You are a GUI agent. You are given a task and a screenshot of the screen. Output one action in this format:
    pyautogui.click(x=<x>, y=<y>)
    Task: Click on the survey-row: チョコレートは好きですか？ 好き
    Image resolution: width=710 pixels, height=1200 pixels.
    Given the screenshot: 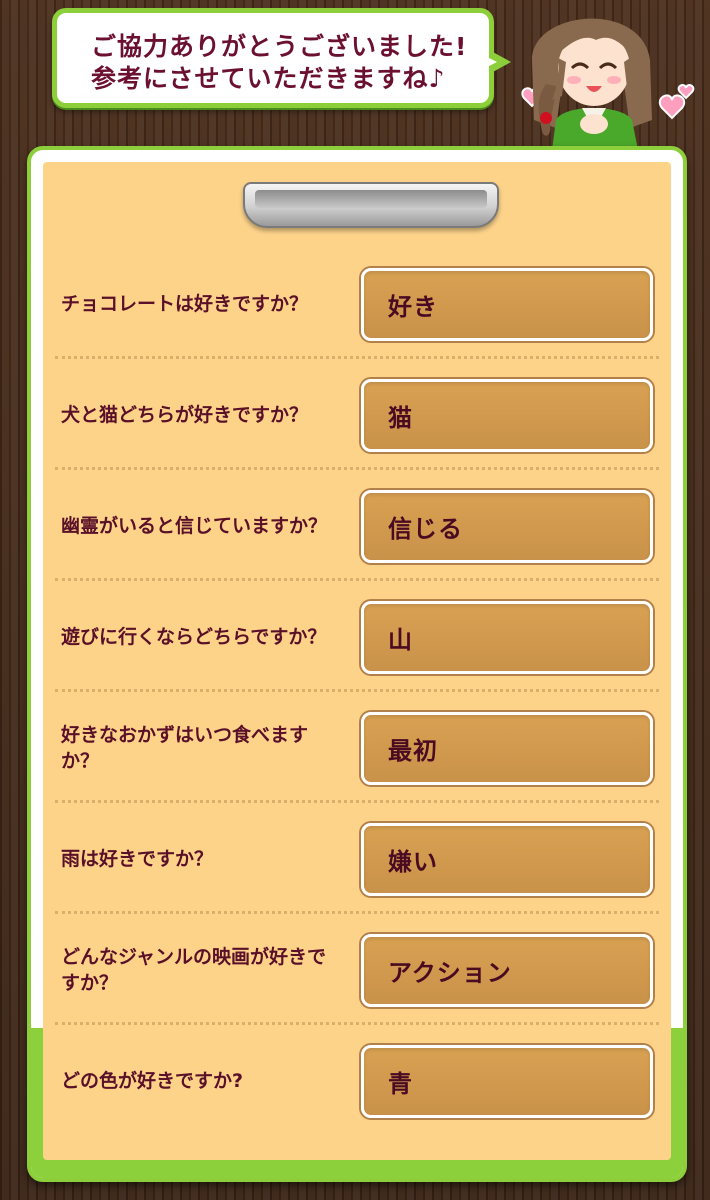 What is the action you would take?
    pyautogui.click(x=357, y=303)
    